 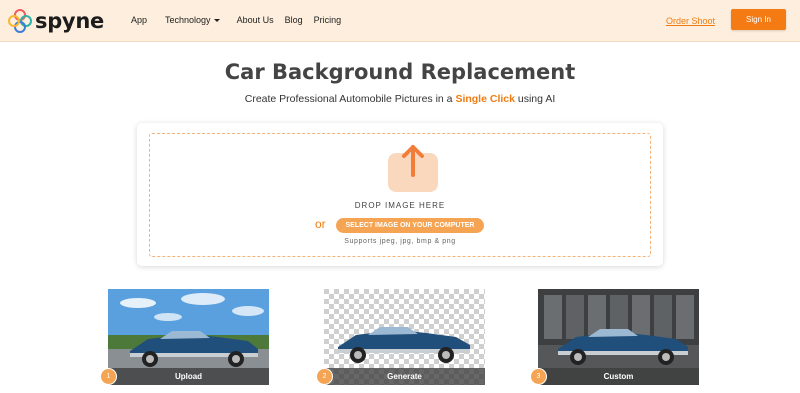 What do you see at coordinates (404, 376) in the screenshot?
I see `step-label-generate: Generate` at bounding box center [404, 376].